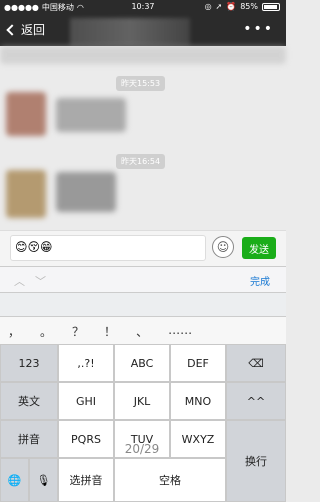 The height and width of the screenshot is (502, 320). What do you see at coordinates (141, 83) in the screenshot?
I see `timestamp: 昨天15:53` at bounding box center [141, 83].